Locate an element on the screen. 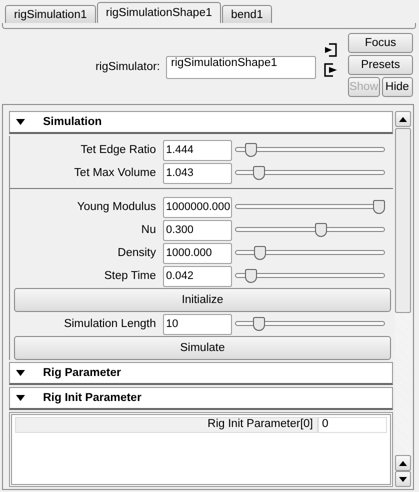  button: Presets is located at coordinates (380, 65).